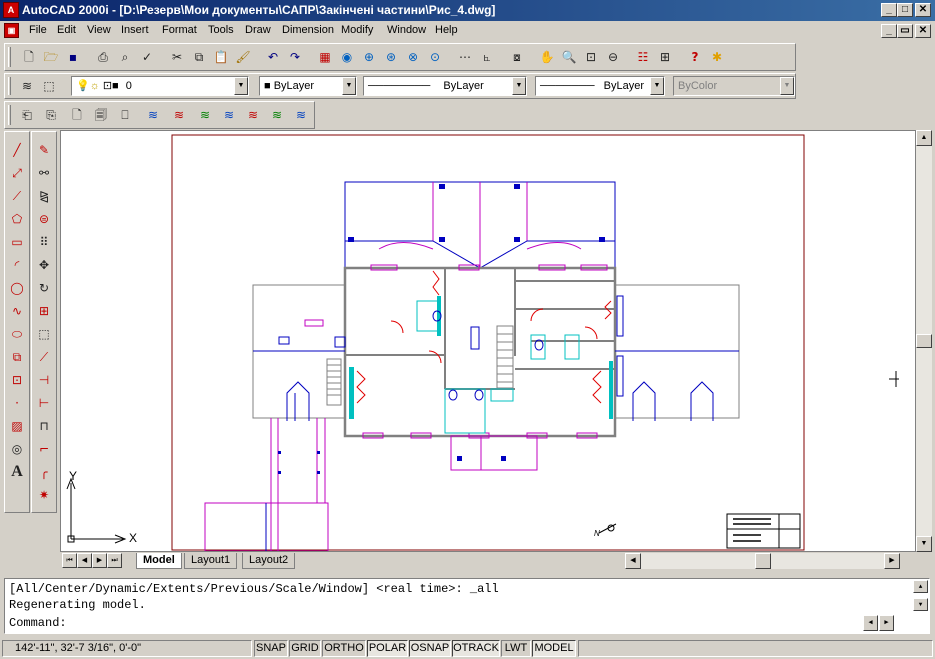 The height and width of the screenshot is (659, 935). I want to click on rectangle-icon: ▭, so click(17, 242).